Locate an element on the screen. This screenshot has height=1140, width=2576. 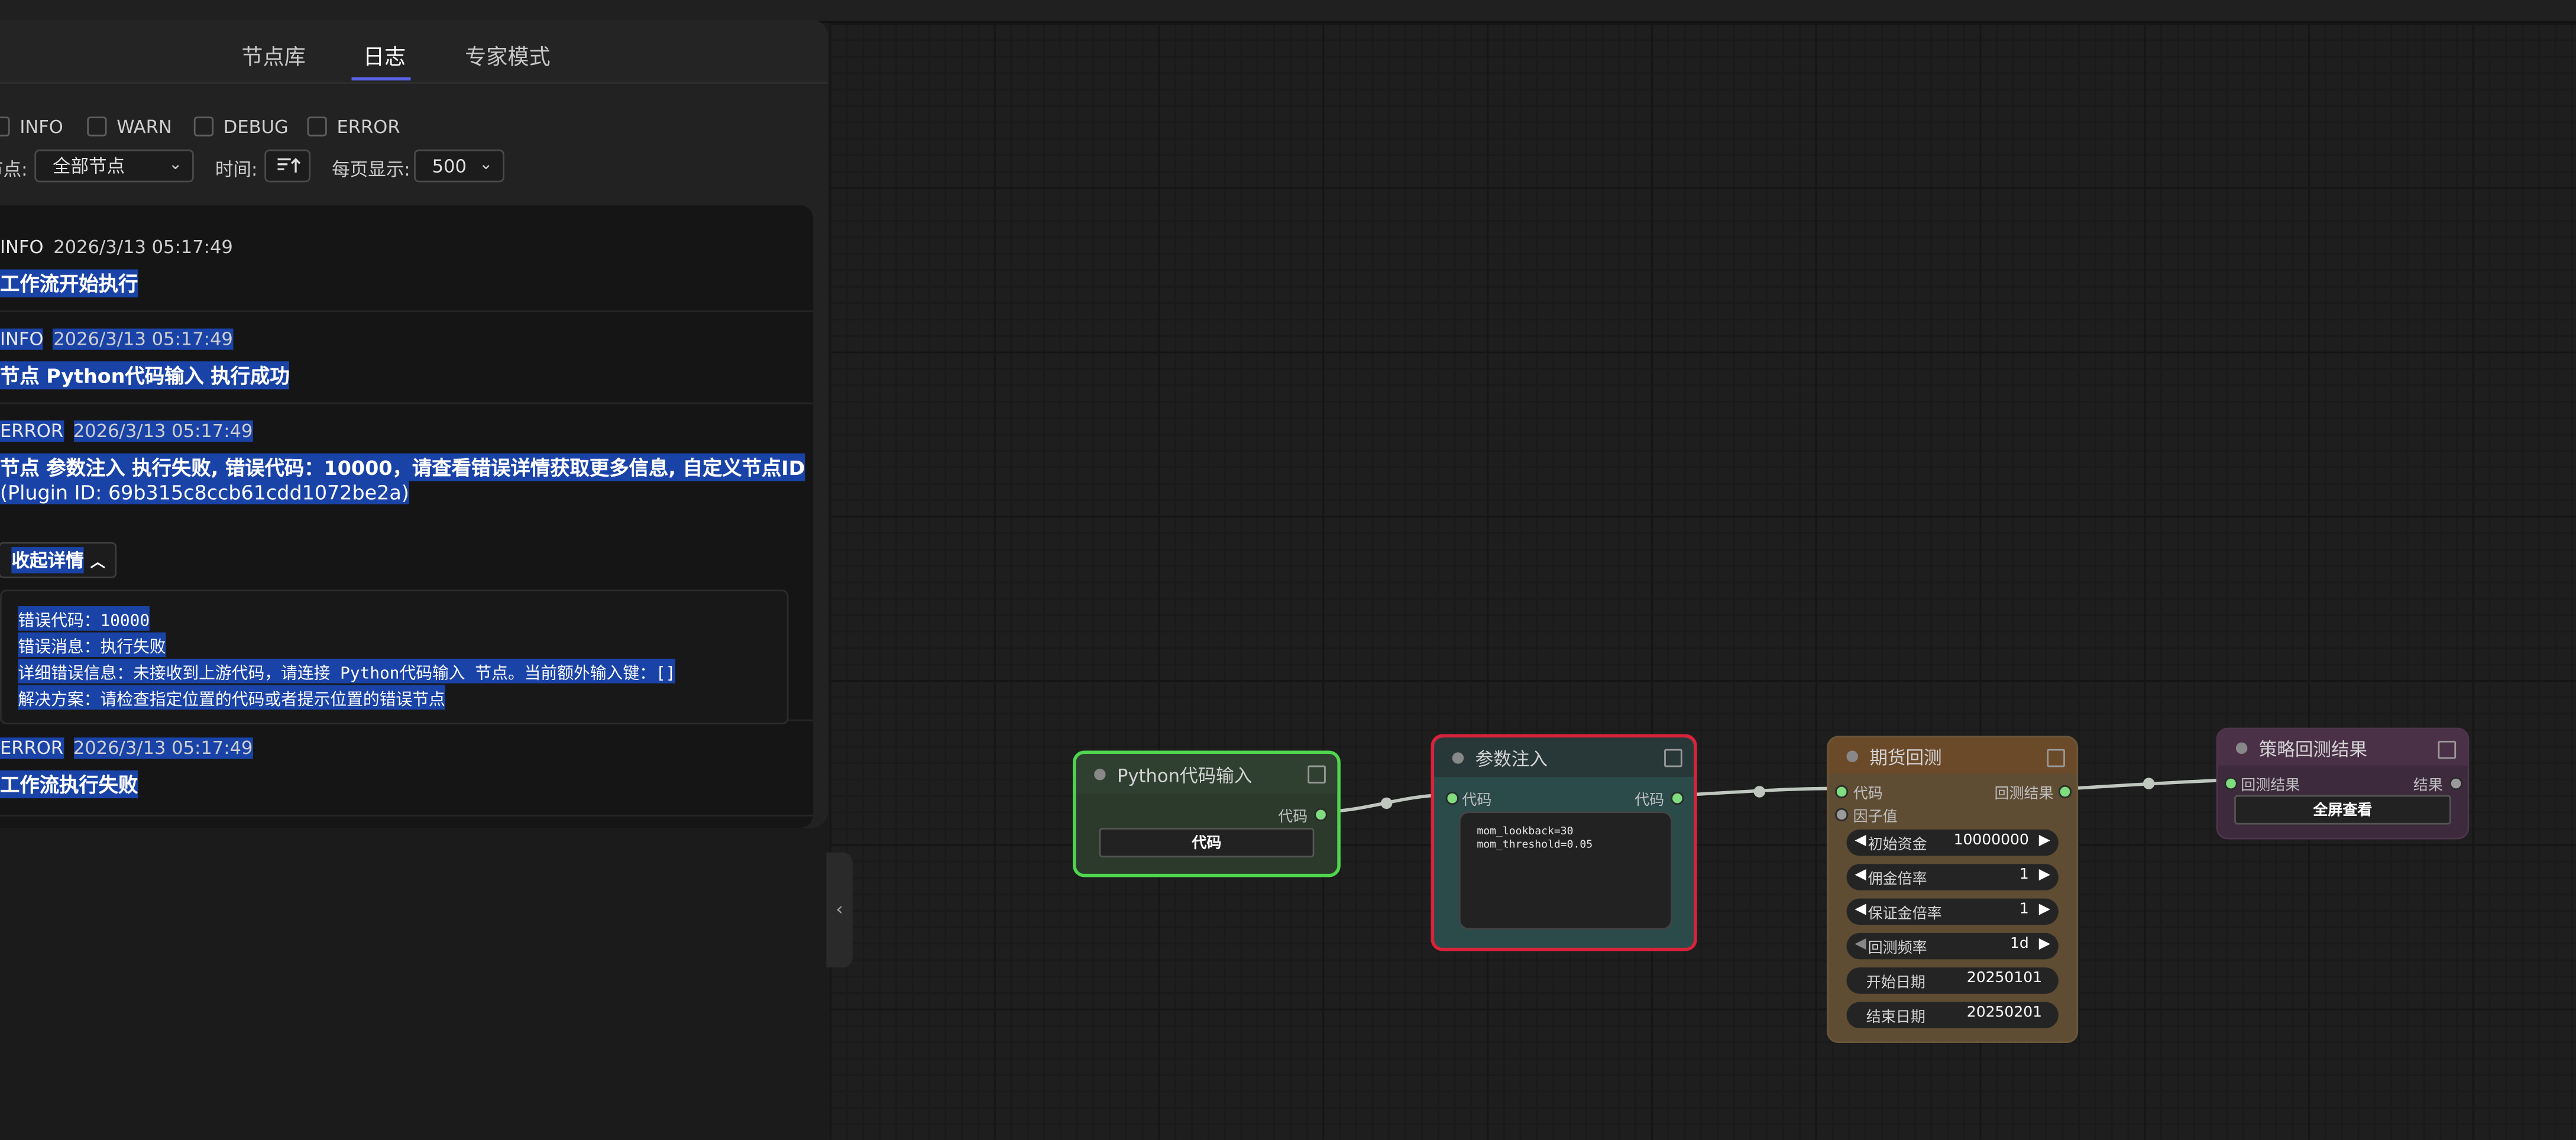
widget-end-date: 结束日期 20250201 is located at coordinates (1953, 1015).